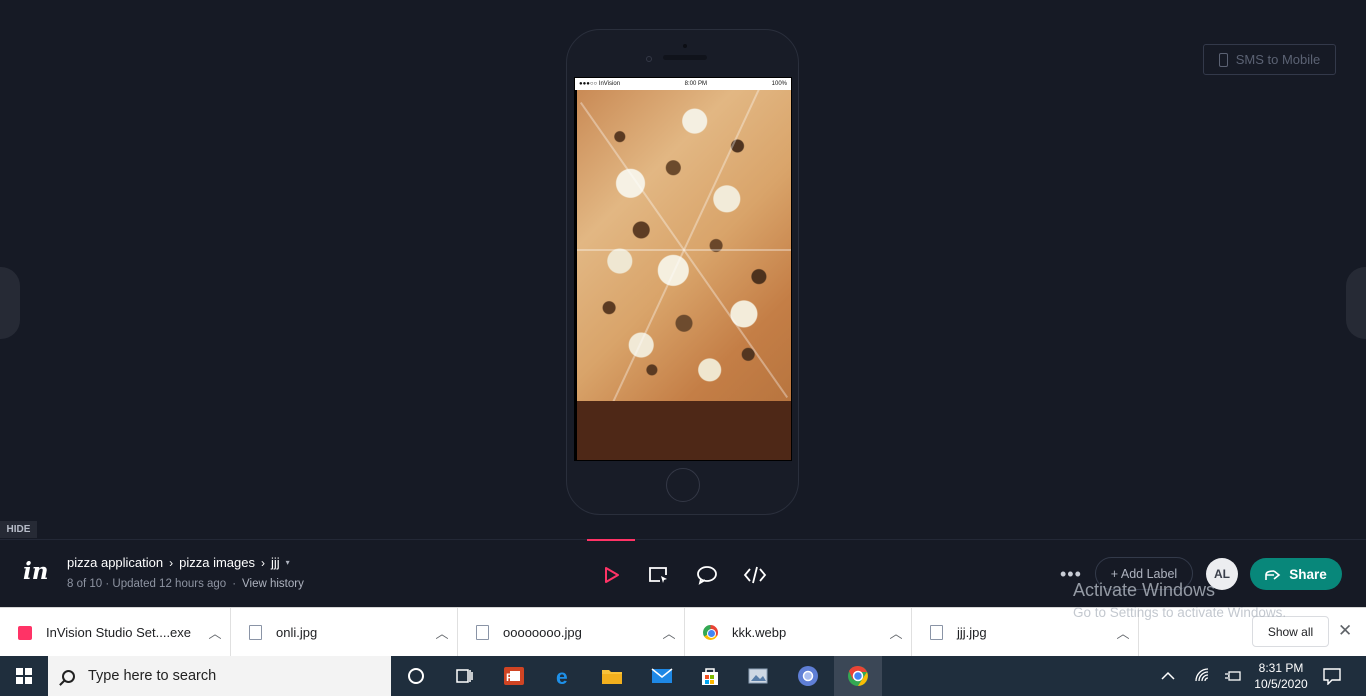  What do you see at coordinates (612, 676) in the screenshot?
I see `file-explorer-icon` at bounding box center [612, 676].